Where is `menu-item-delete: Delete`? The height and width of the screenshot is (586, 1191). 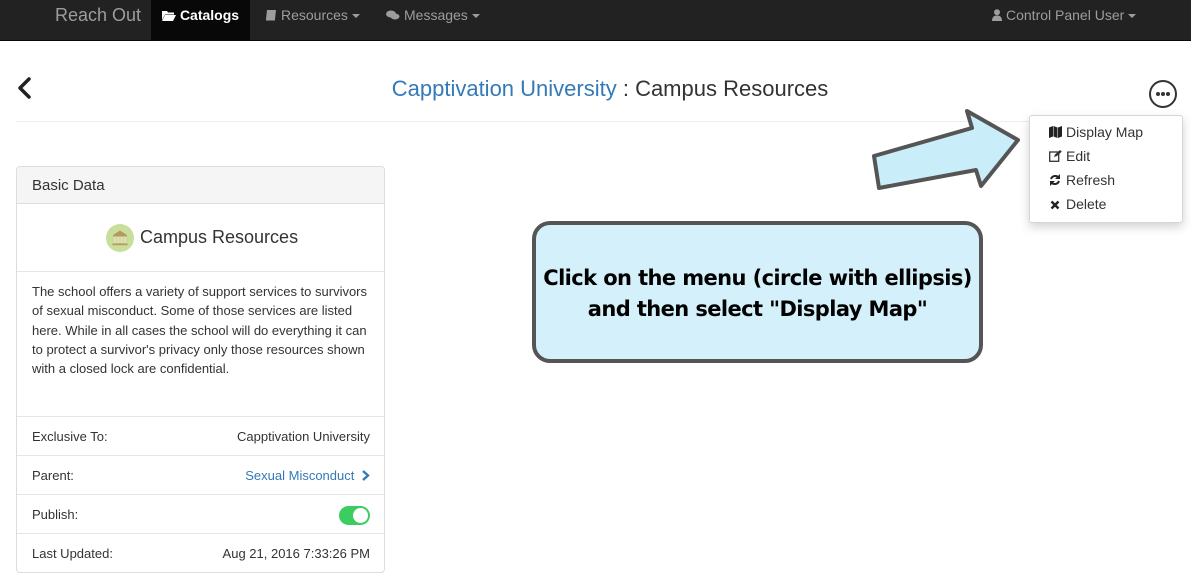
menu-item-delete: Delete is located at coordinates (1077, 204).